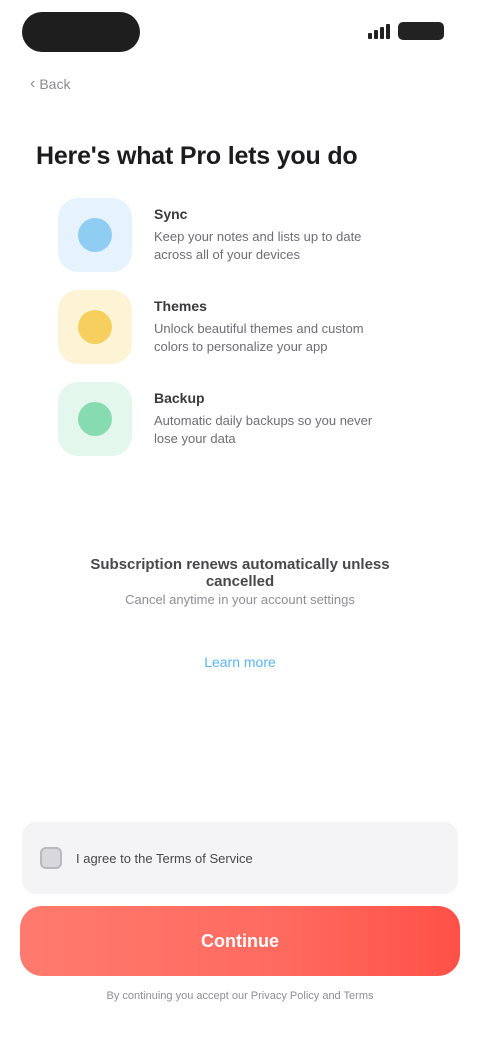 The width and height of the screenshot is (480, 1040). What do you see at coordinates (197, 156) in the screenshot?
I see `page-title: Here's what Pro lets you do` at bounding box center [197, 156].